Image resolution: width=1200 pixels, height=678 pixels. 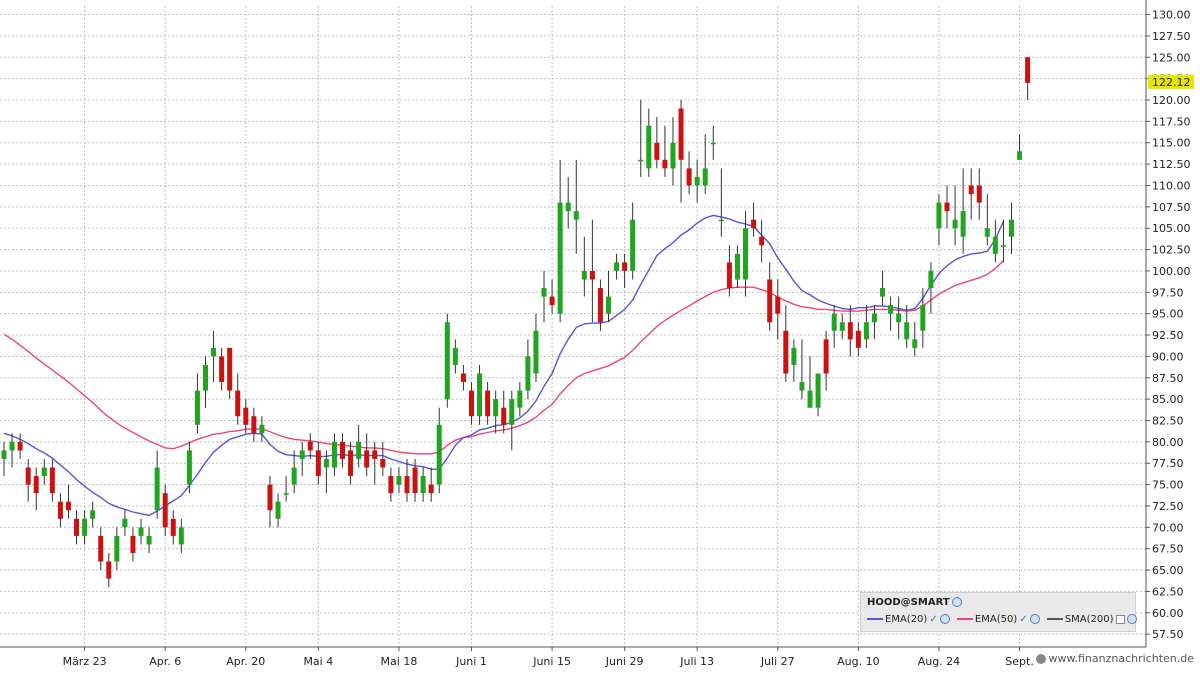 What do you see at coordinates (1168, 356) in the screenshot?
I see `y-tick-label: 90.00` at bounding box center [1168, 356].